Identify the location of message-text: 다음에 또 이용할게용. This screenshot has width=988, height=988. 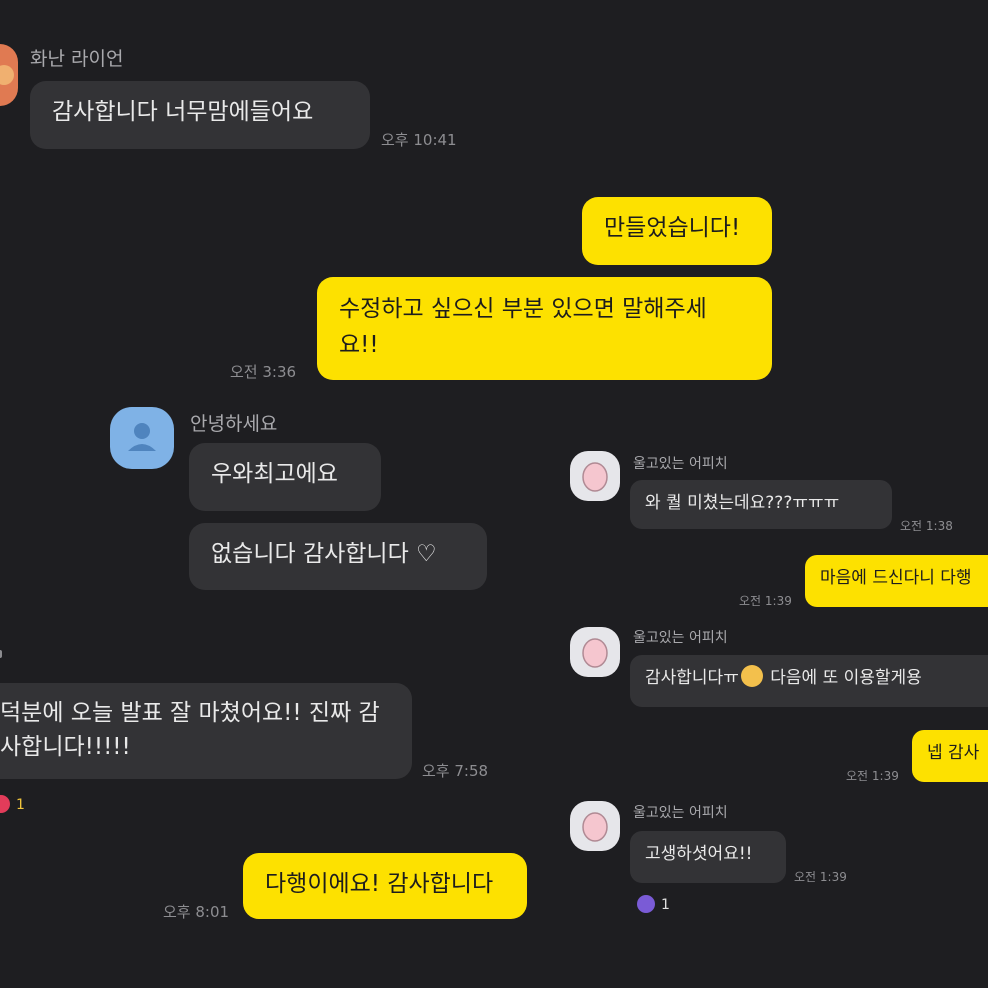
(846, 678).